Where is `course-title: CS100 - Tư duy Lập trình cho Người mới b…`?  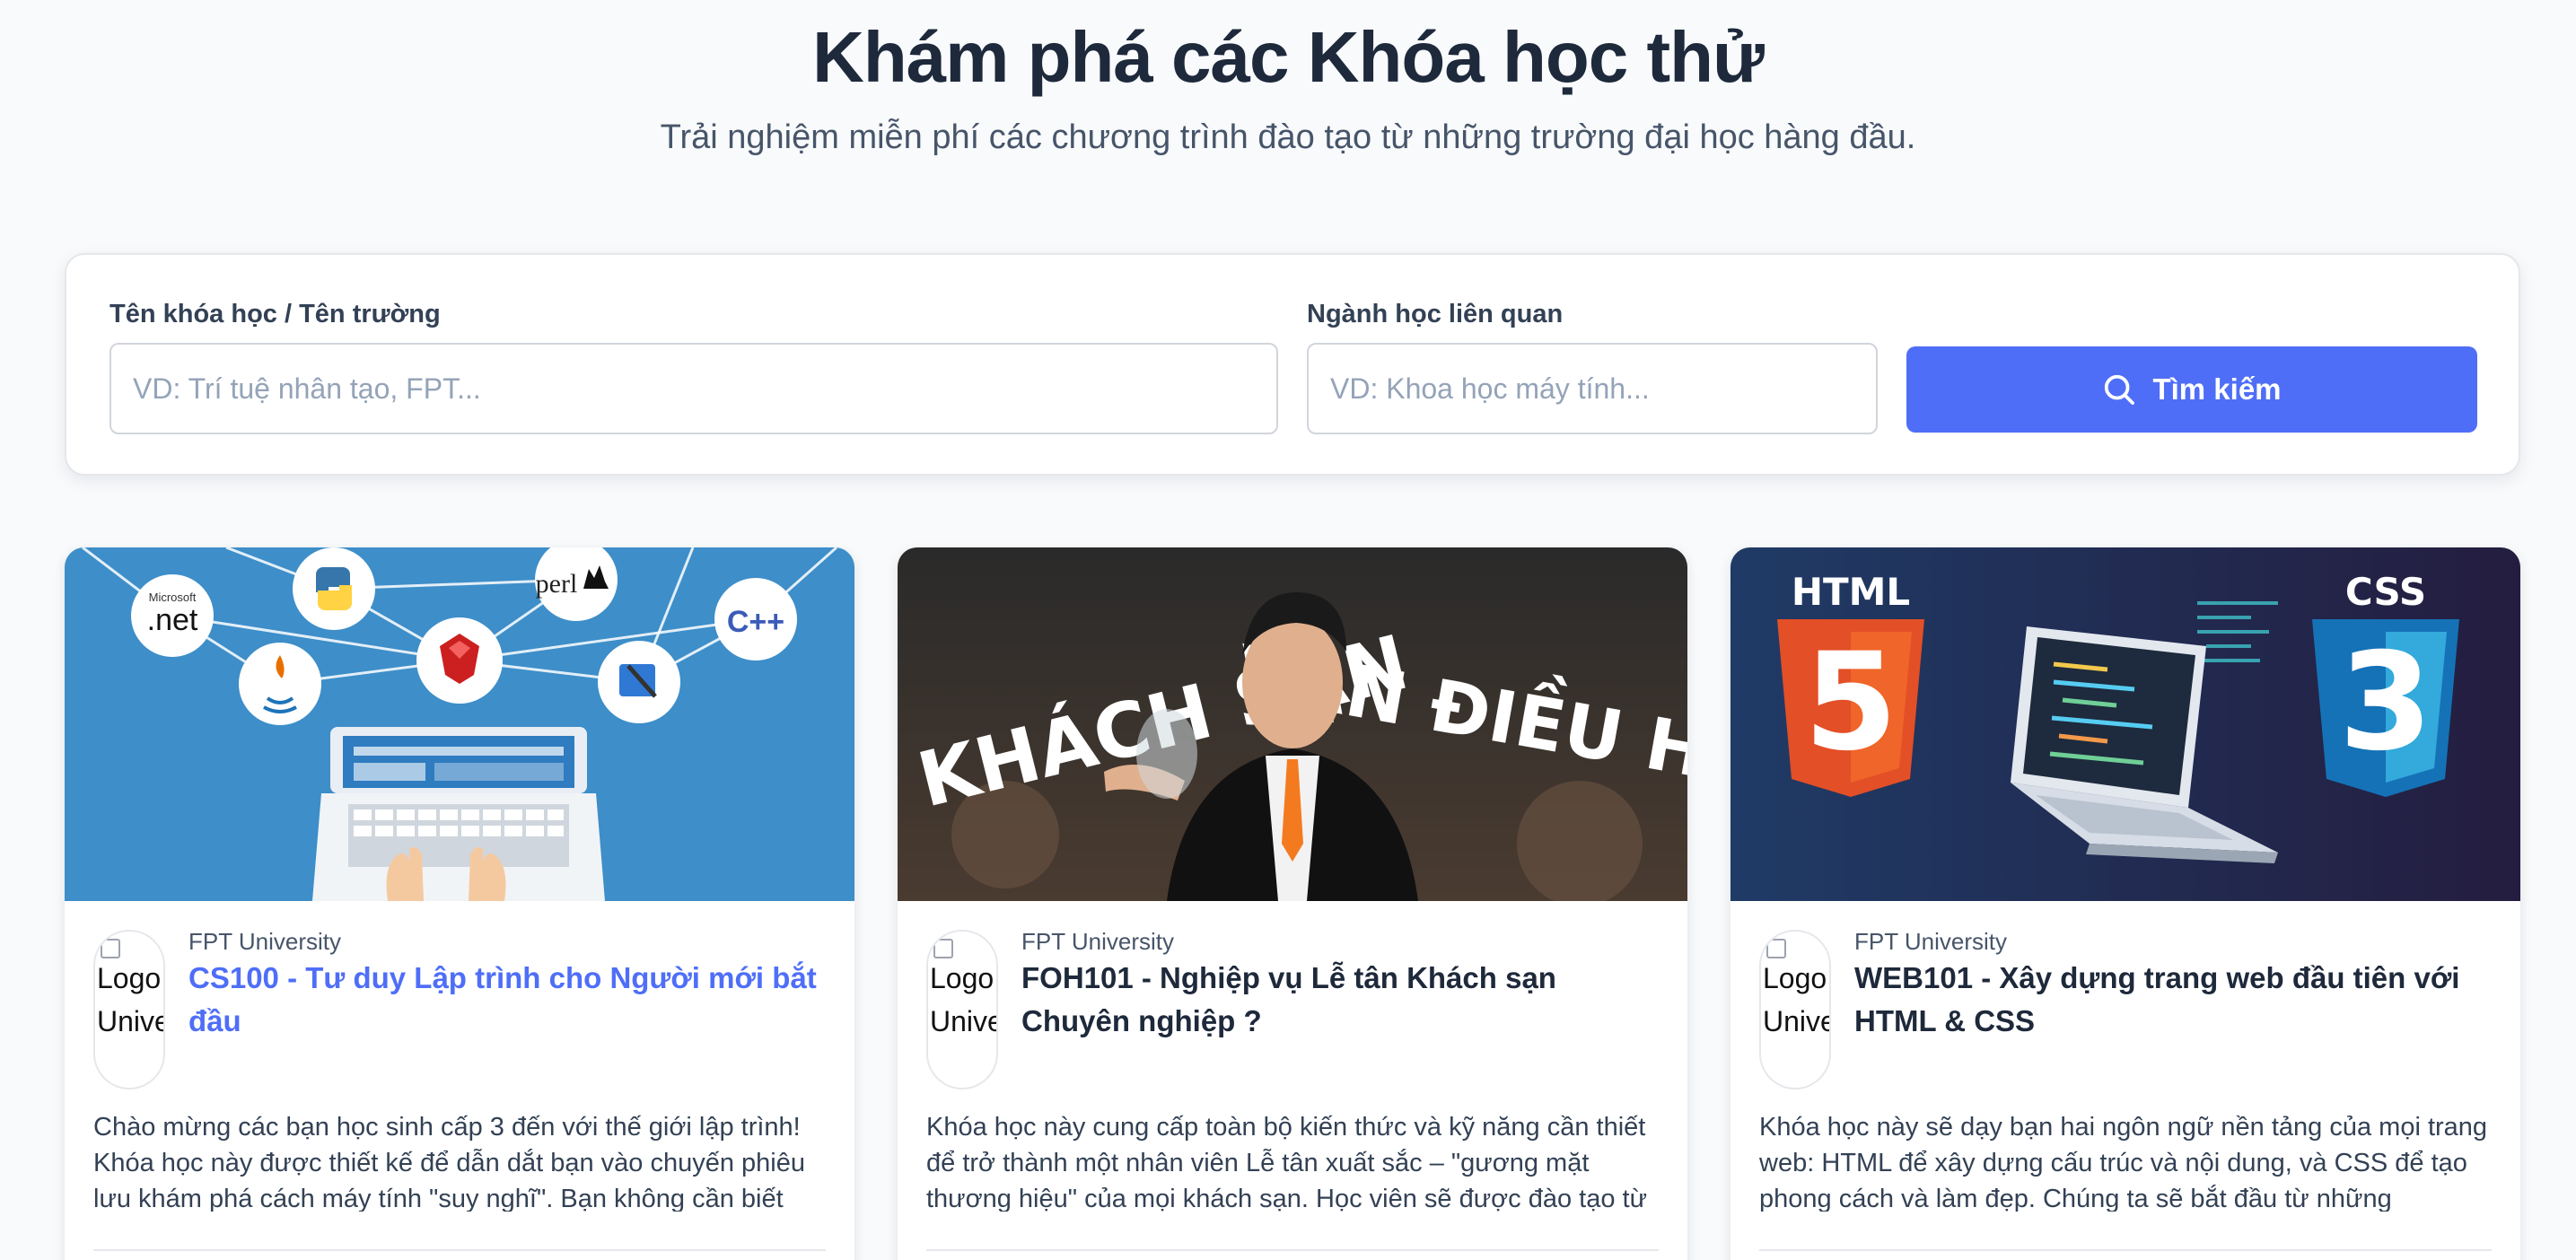 course-title: CS100 - Tư duy Lập trình cho Người mới b… is located at coordinates (507, 1000).